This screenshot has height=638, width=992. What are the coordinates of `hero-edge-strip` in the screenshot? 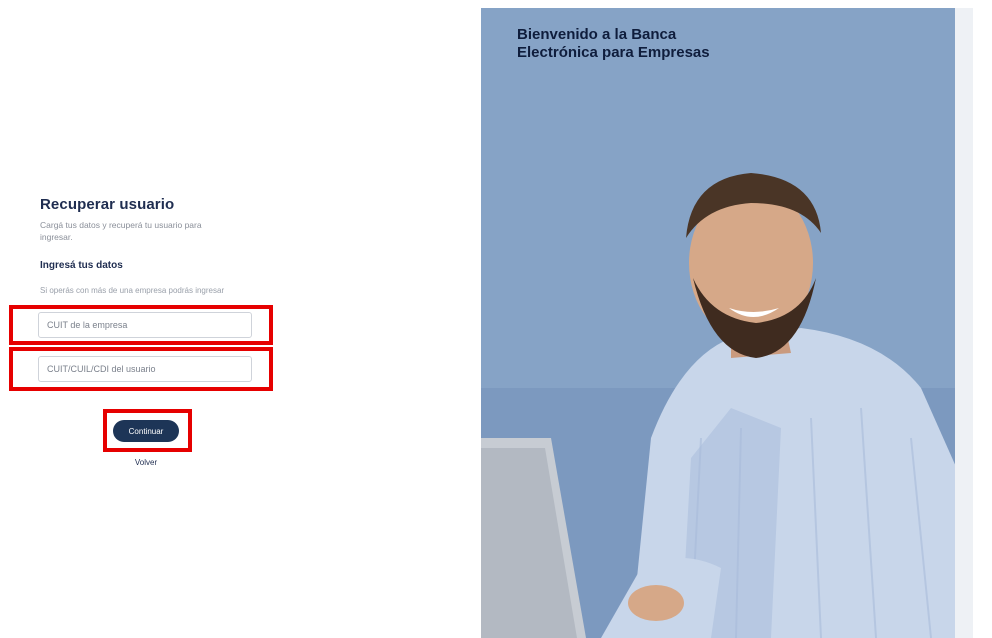 It's located at (964, 323).